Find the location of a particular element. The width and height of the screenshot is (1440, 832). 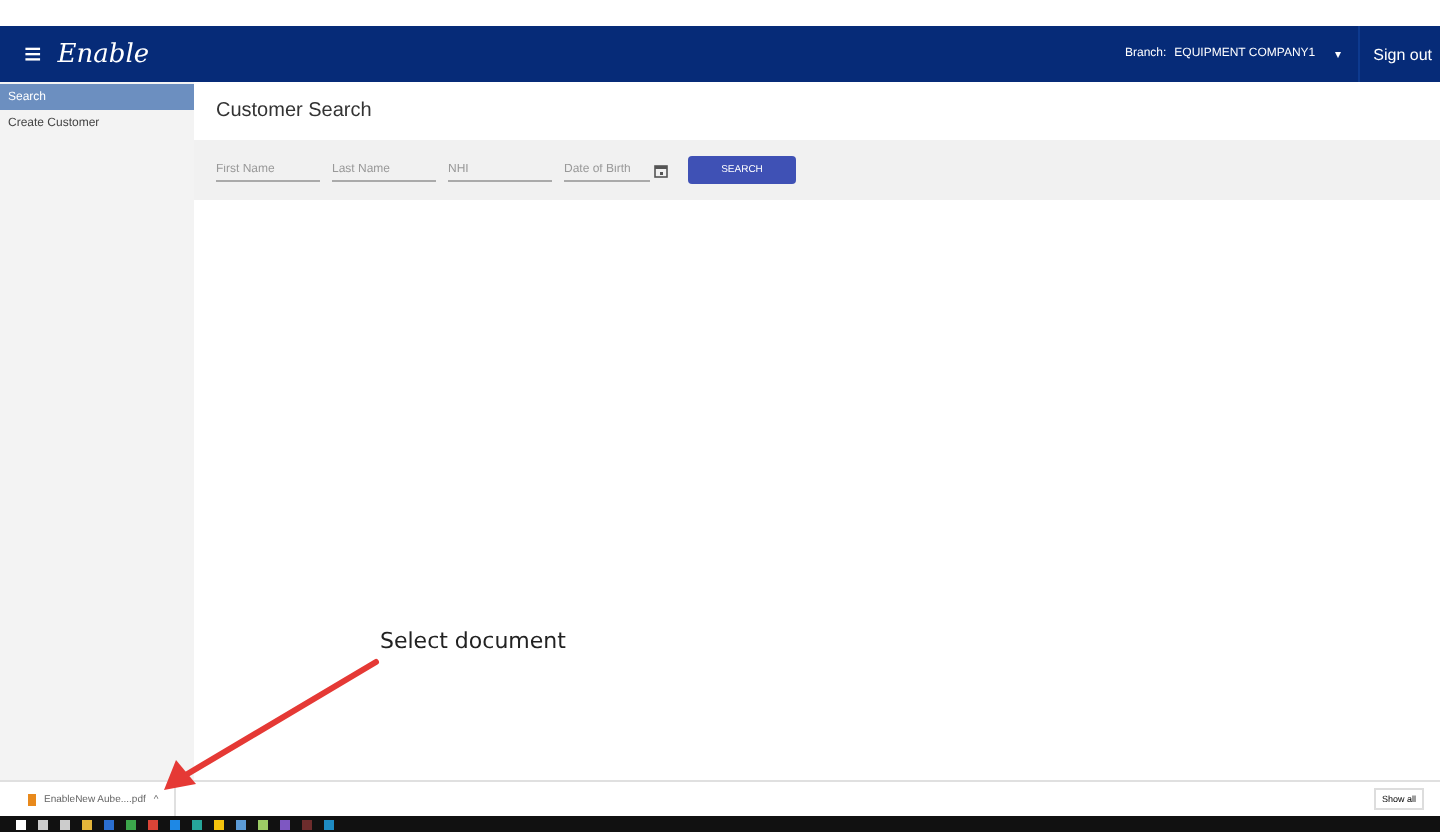

logo: Enable is located at coordinates (103, 54).